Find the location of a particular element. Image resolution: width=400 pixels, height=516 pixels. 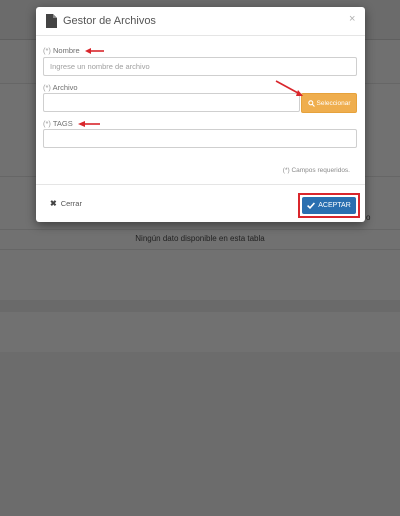

select-file-button: Seleccionar is located at coordinates (329, 103).